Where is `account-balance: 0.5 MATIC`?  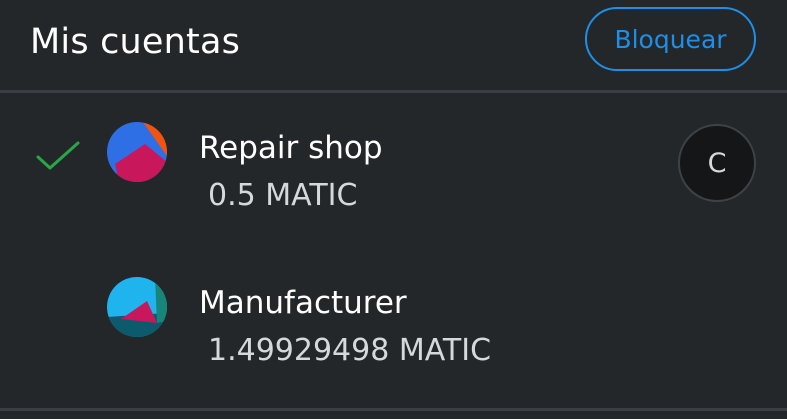 account-balance: 0.5 MATIC is located at coordinates (283, 195).